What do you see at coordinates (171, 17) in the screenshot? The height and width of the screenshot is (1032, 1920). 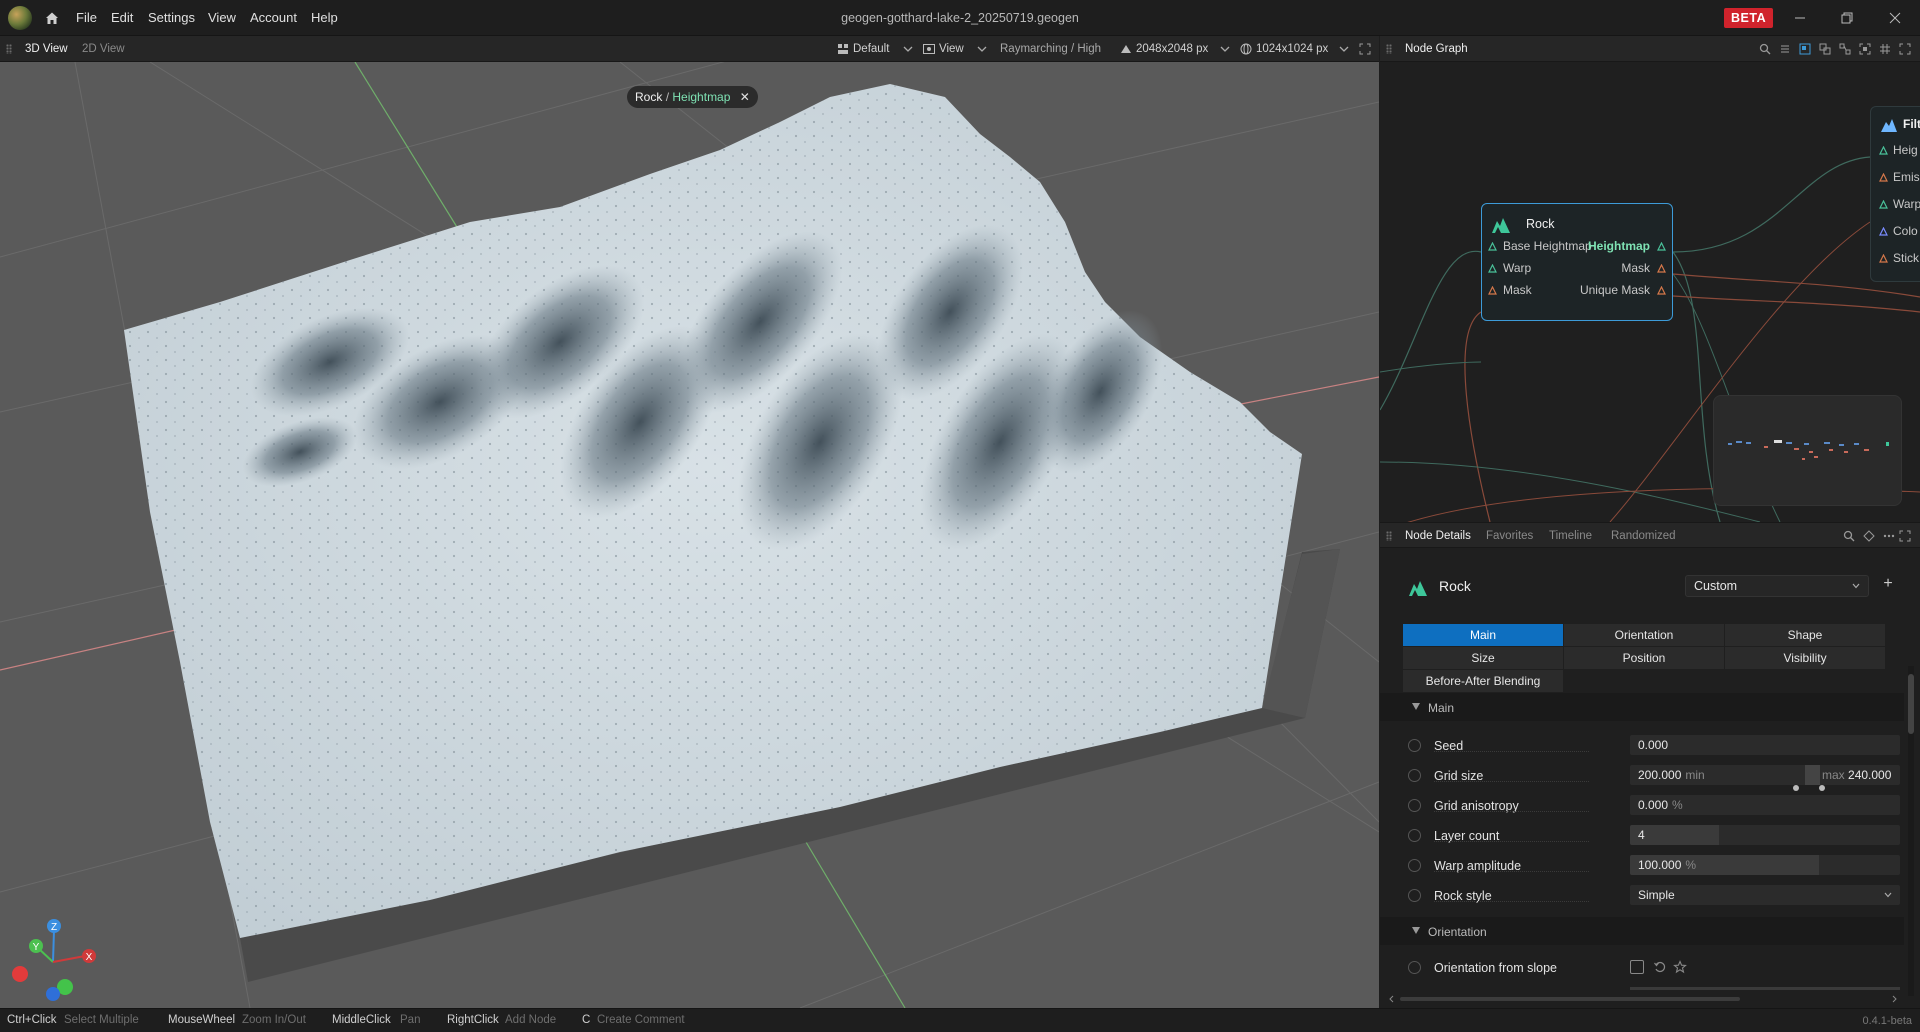 I see `menu-settings: Settings` at bounding box center [171, 17].